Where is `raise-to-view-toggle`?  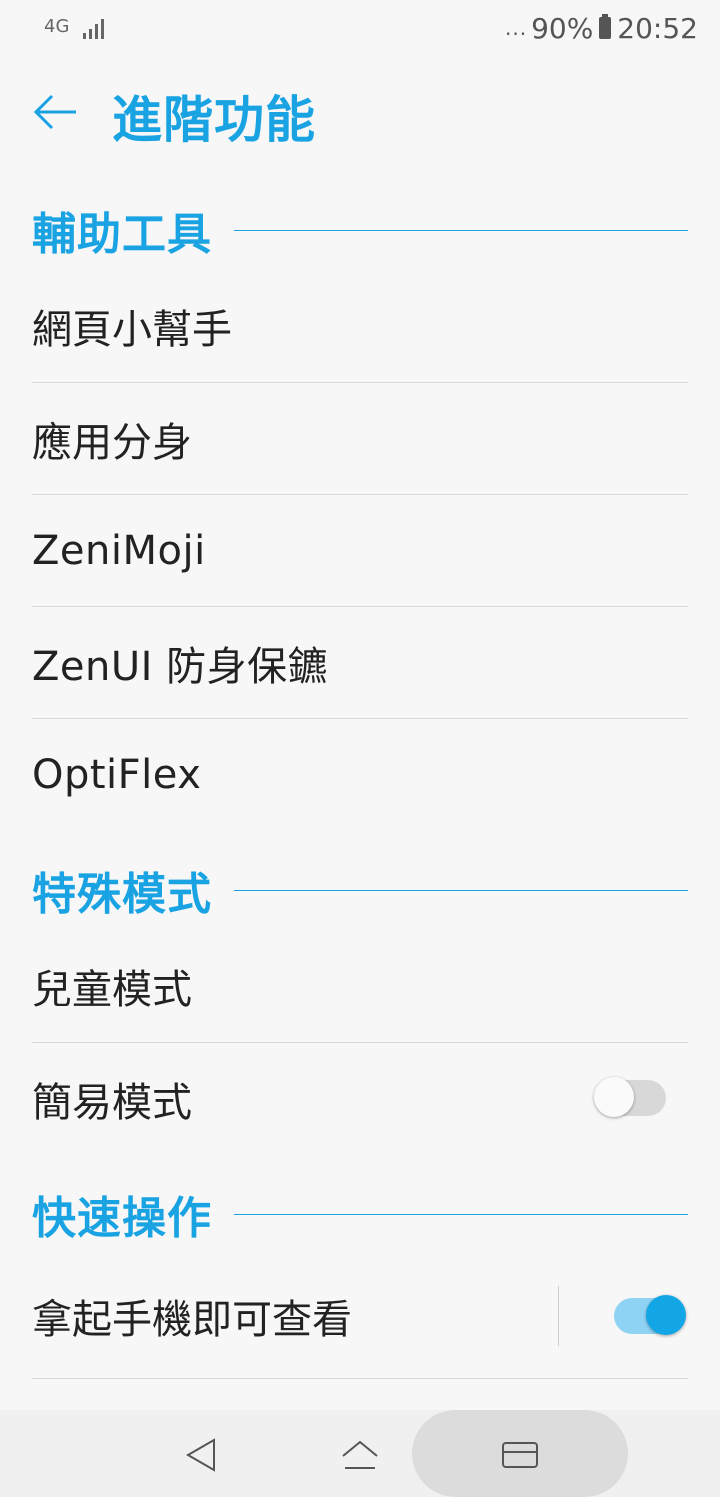 raise-to-view-toggle is located at coordinates (650, 1315).